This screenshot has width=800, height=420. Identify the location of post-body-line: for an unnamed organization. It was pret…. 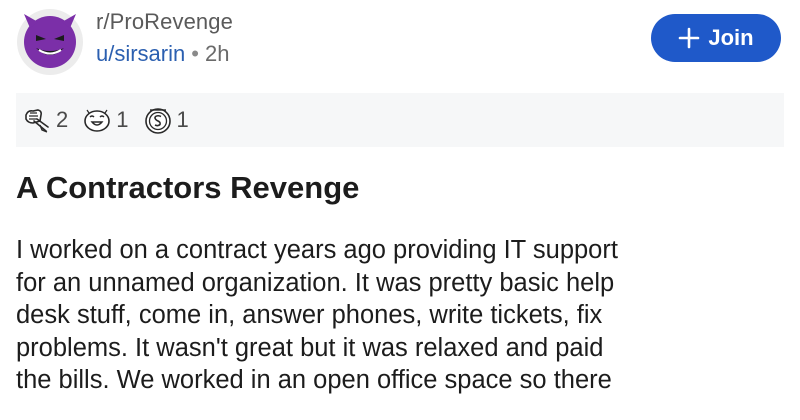
(315, 282).